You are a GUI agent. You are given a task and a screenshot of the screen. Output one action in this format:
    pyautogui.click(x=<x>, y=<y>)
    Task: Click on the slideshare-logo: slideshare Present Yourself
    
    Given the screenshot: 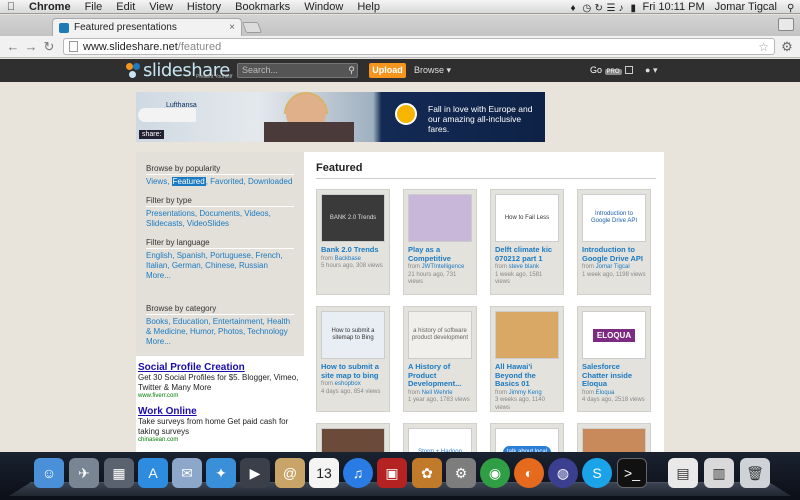 What is the action you would take?
    pyautogui.click(x=179, y=70)
    